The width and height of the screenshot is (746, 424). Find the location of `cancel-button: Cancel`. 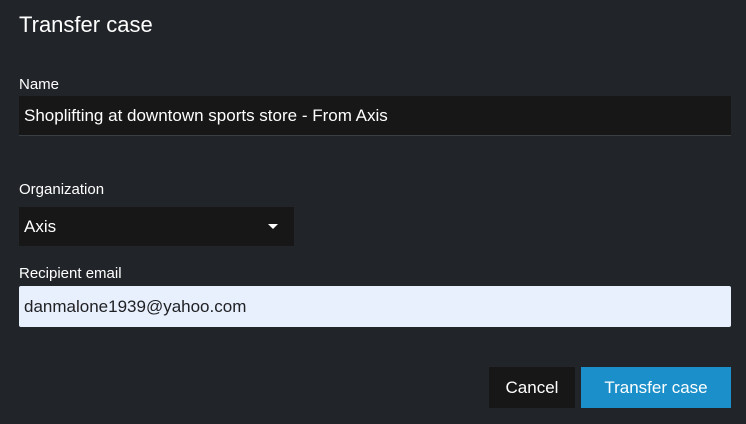

cancel-button: Cancel is located at coordinates (532, 387).